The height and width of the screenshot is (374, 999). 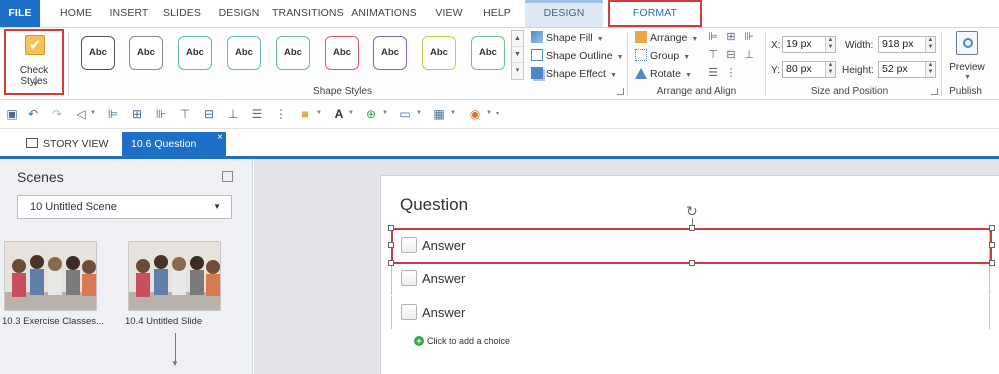 What do you see at coordinates (488, 53) in the screenshot?
I see `shape-style-9: Abc` at bounding box center [488, 53].